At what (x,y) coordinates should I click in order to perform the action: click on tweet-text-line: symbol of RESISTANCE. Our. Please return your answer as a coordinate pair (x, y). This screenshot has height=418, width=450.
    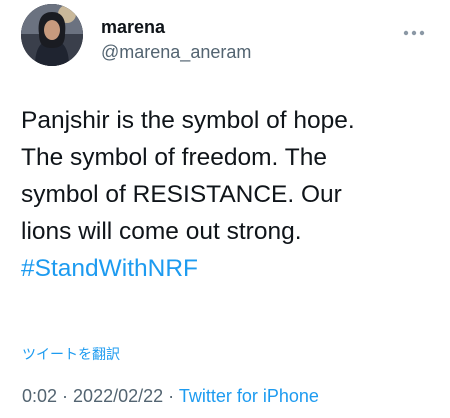
    Looking at the image, I should click on (181, 194).